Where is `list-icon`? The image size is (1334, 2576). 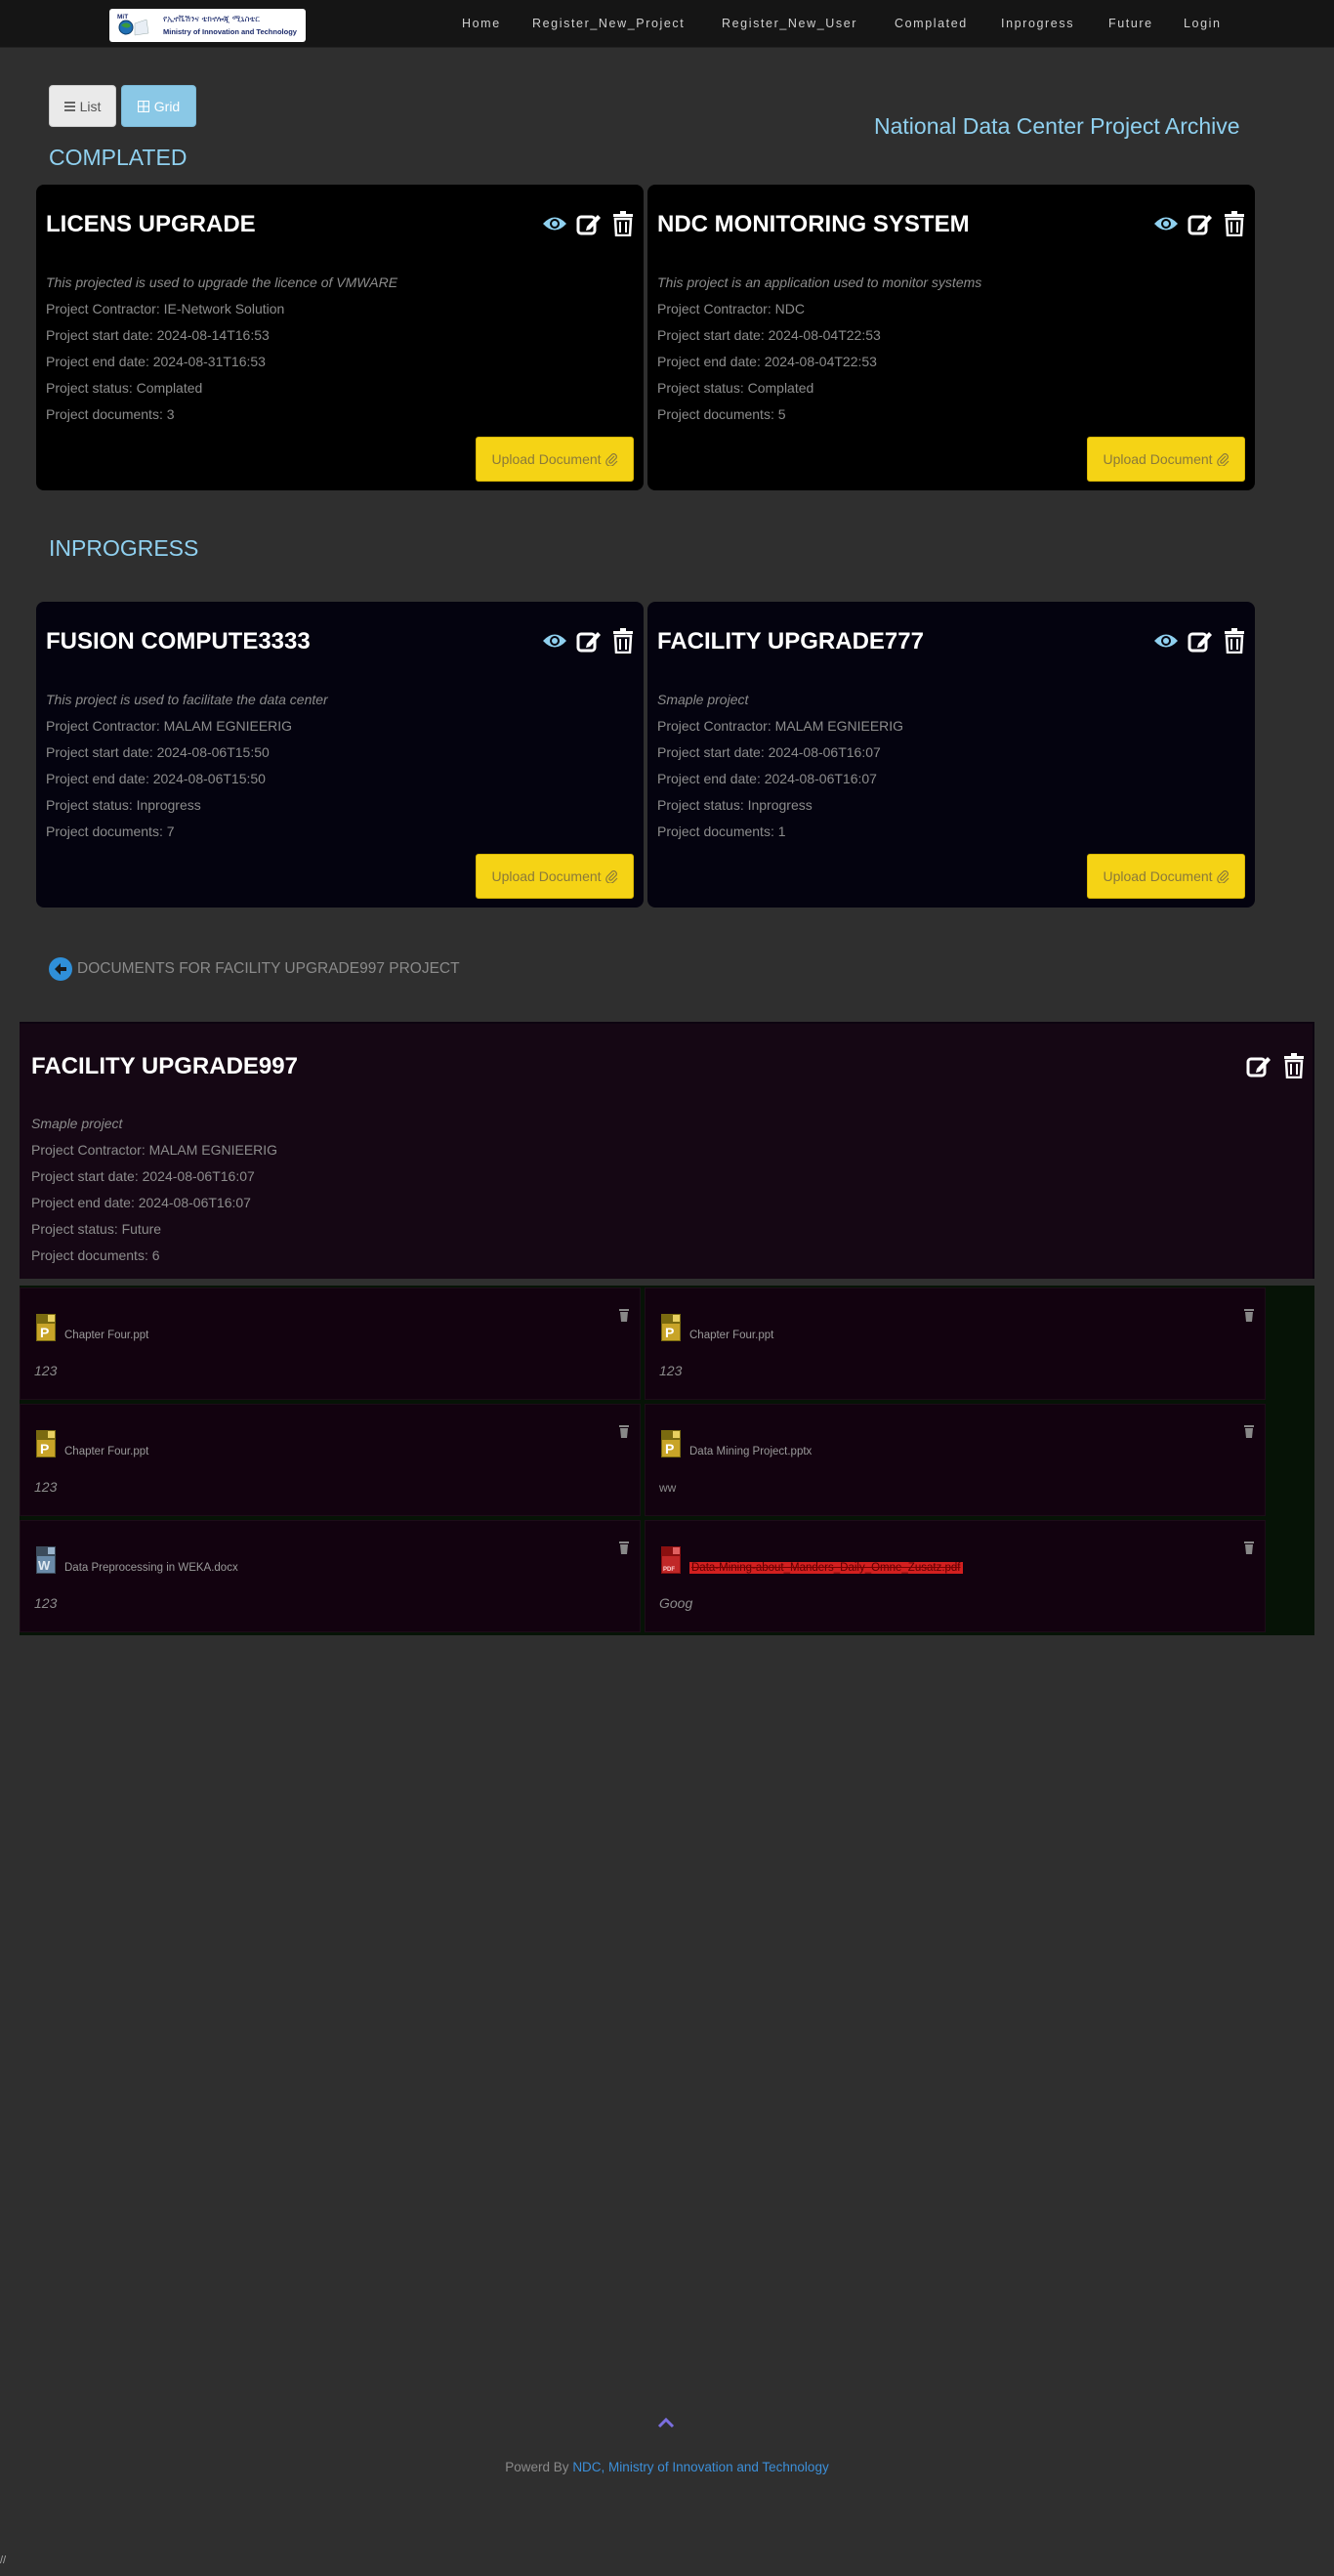 list-icon is located at coordinates (69, 106).